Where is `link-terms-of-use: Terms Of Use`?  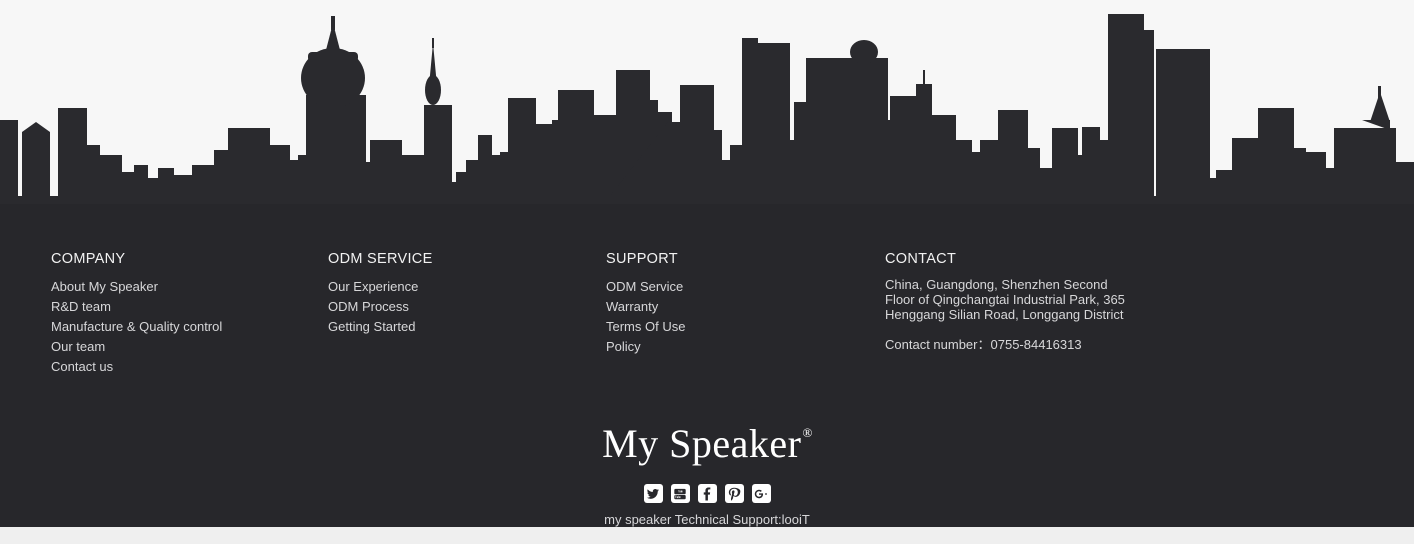 link-terms-of-use: Terms Of Use is located at coordinates (736, 327).